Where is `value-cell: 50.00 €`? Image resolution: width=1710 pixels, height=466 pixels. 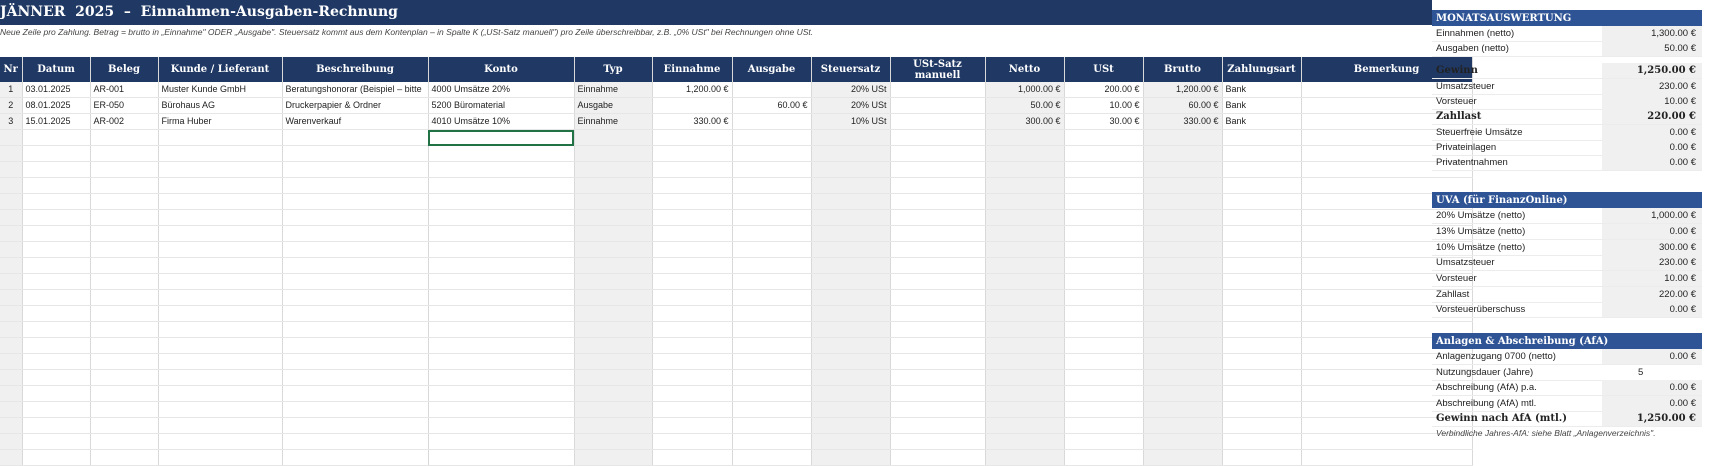
value-cell: 50.00 € is located at coordinates (1652, 48).